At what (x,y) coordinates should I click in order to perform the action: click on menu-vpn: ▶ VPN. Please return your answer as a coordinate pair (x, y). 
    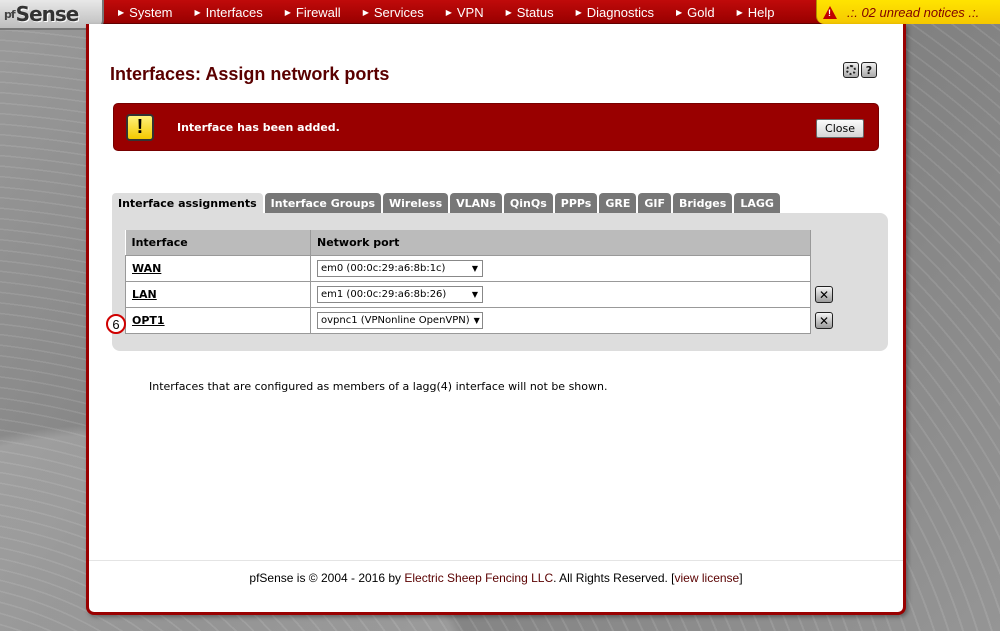
    Looking at the image, I should click on (465, 12).